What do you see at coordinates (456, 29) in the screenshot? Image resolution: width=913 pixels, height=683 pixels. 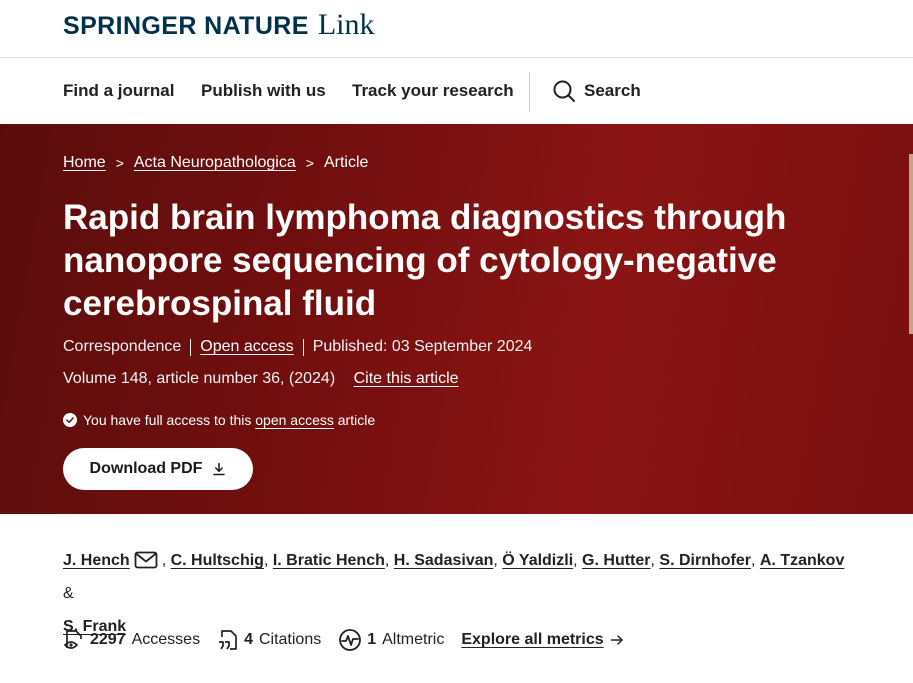 I see `site-header: SPRINGER NATURE Link` at bounding box center [456, 29].